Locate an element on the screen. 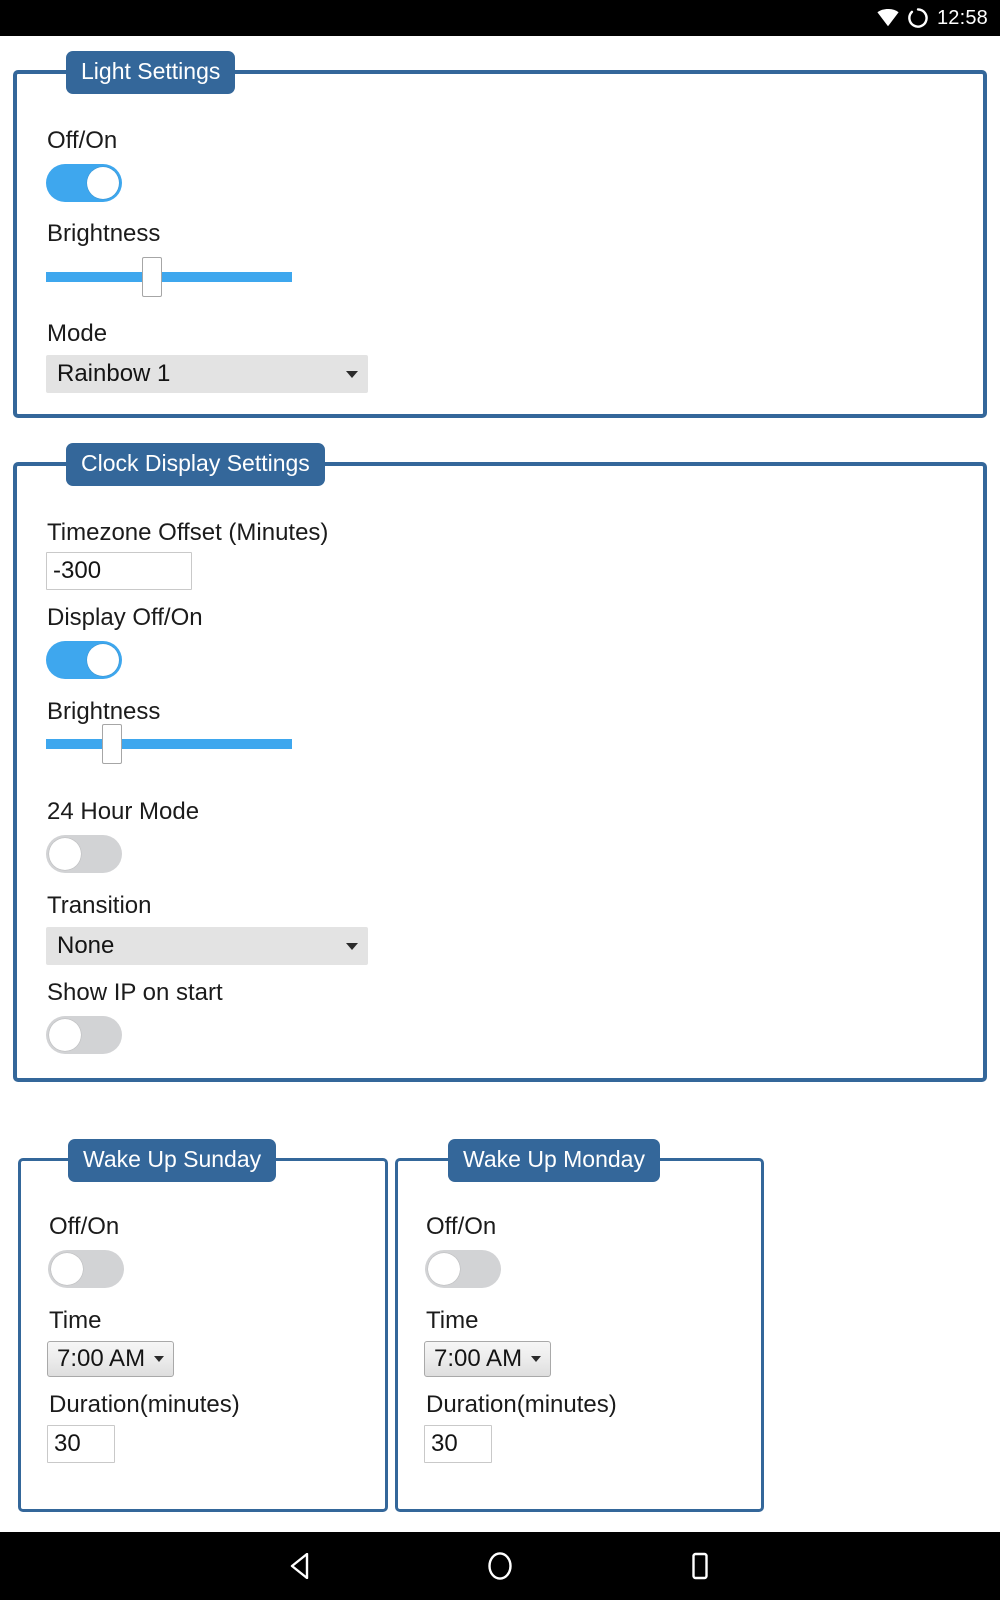 The height and width of the screenshot is (1600, 1000). timezone-offset-input: -300 is located at coordinates (119, 571).